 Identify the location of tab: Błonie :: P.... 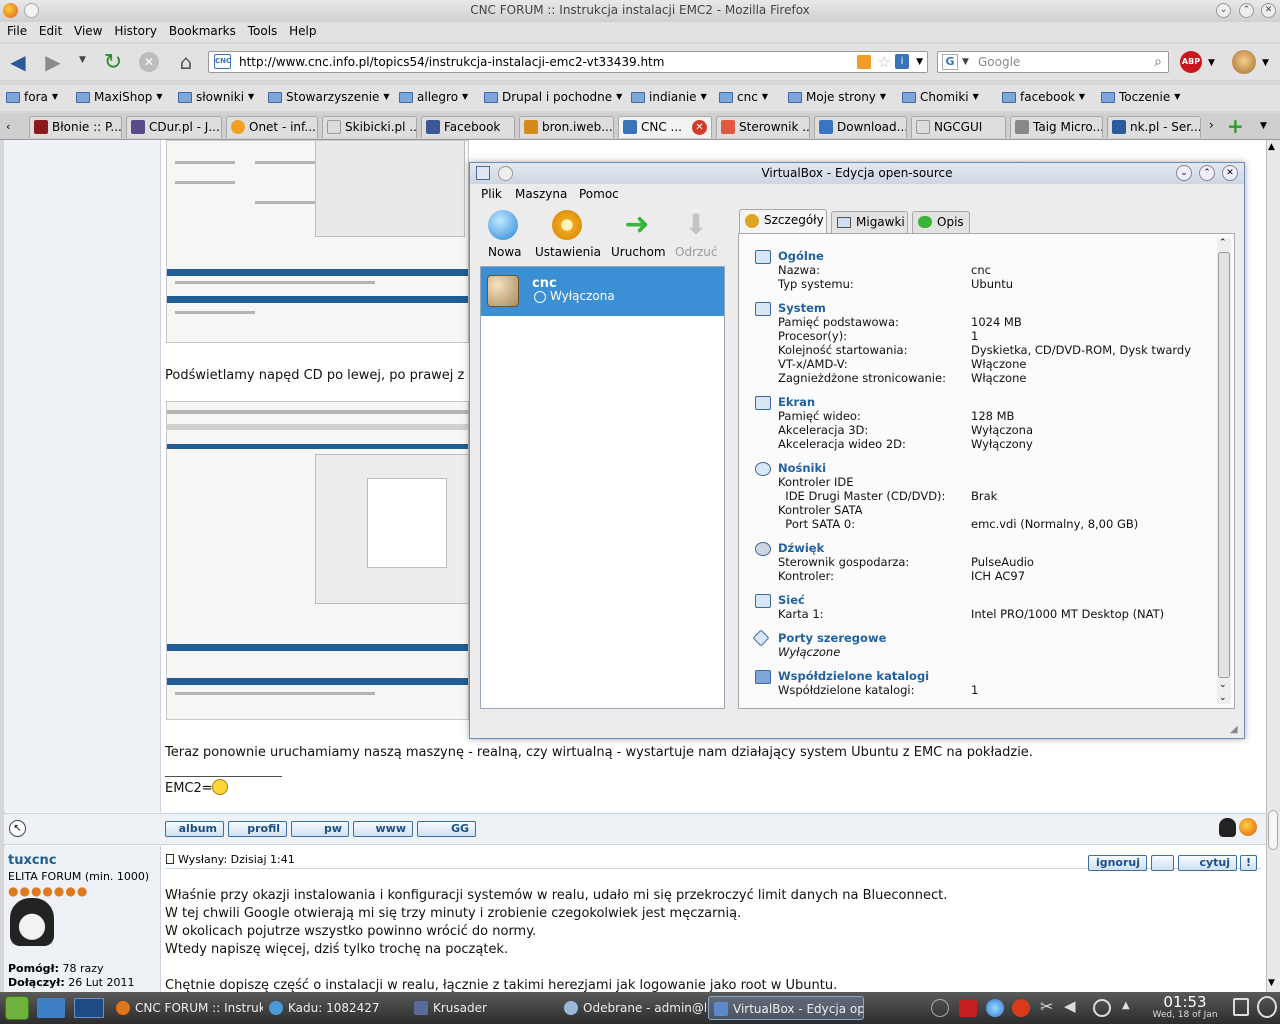
(75, 127).